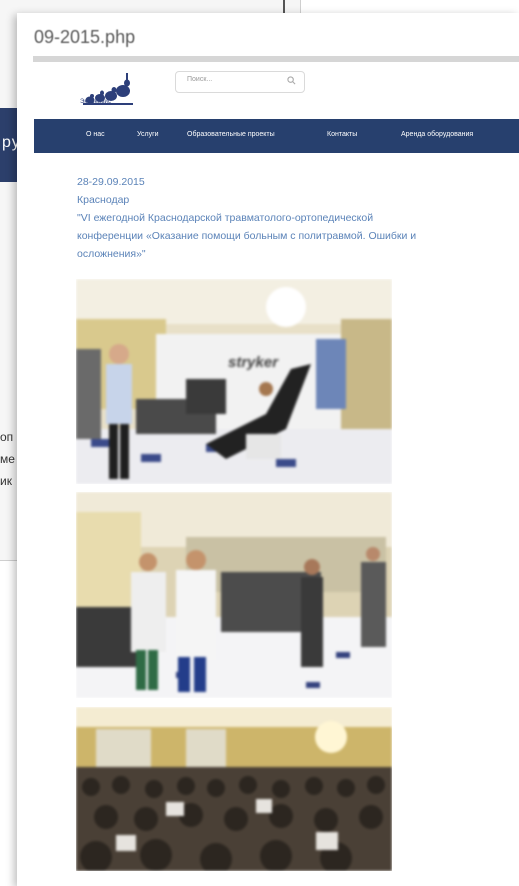  I want to click on photo-brand-text: stryker, so click(253, 362).